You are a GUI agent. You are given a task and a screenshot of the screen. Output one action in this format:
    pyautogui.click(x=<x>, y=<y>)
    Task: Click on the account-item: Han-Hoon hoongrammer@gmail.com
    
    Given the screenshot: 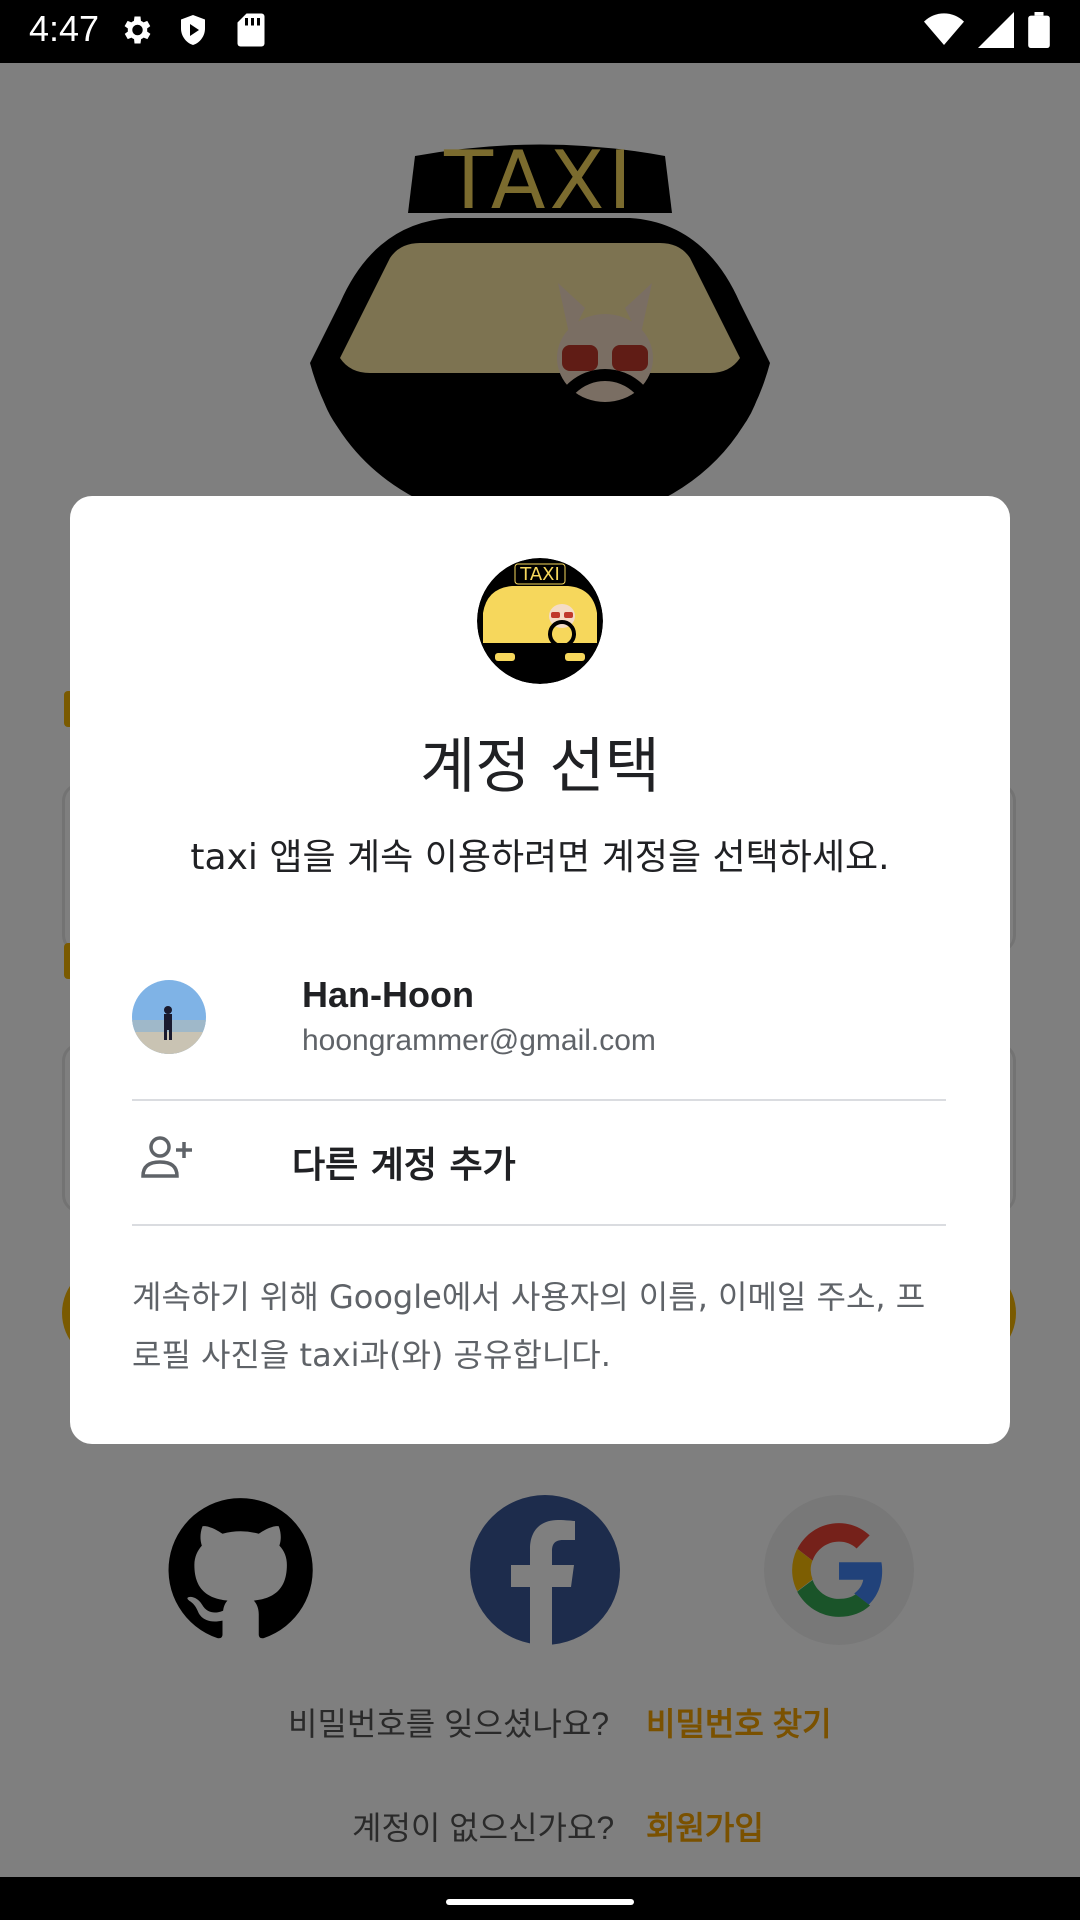 What is the action you would take?
    pyautogui.click(x=539, y=1029)
    